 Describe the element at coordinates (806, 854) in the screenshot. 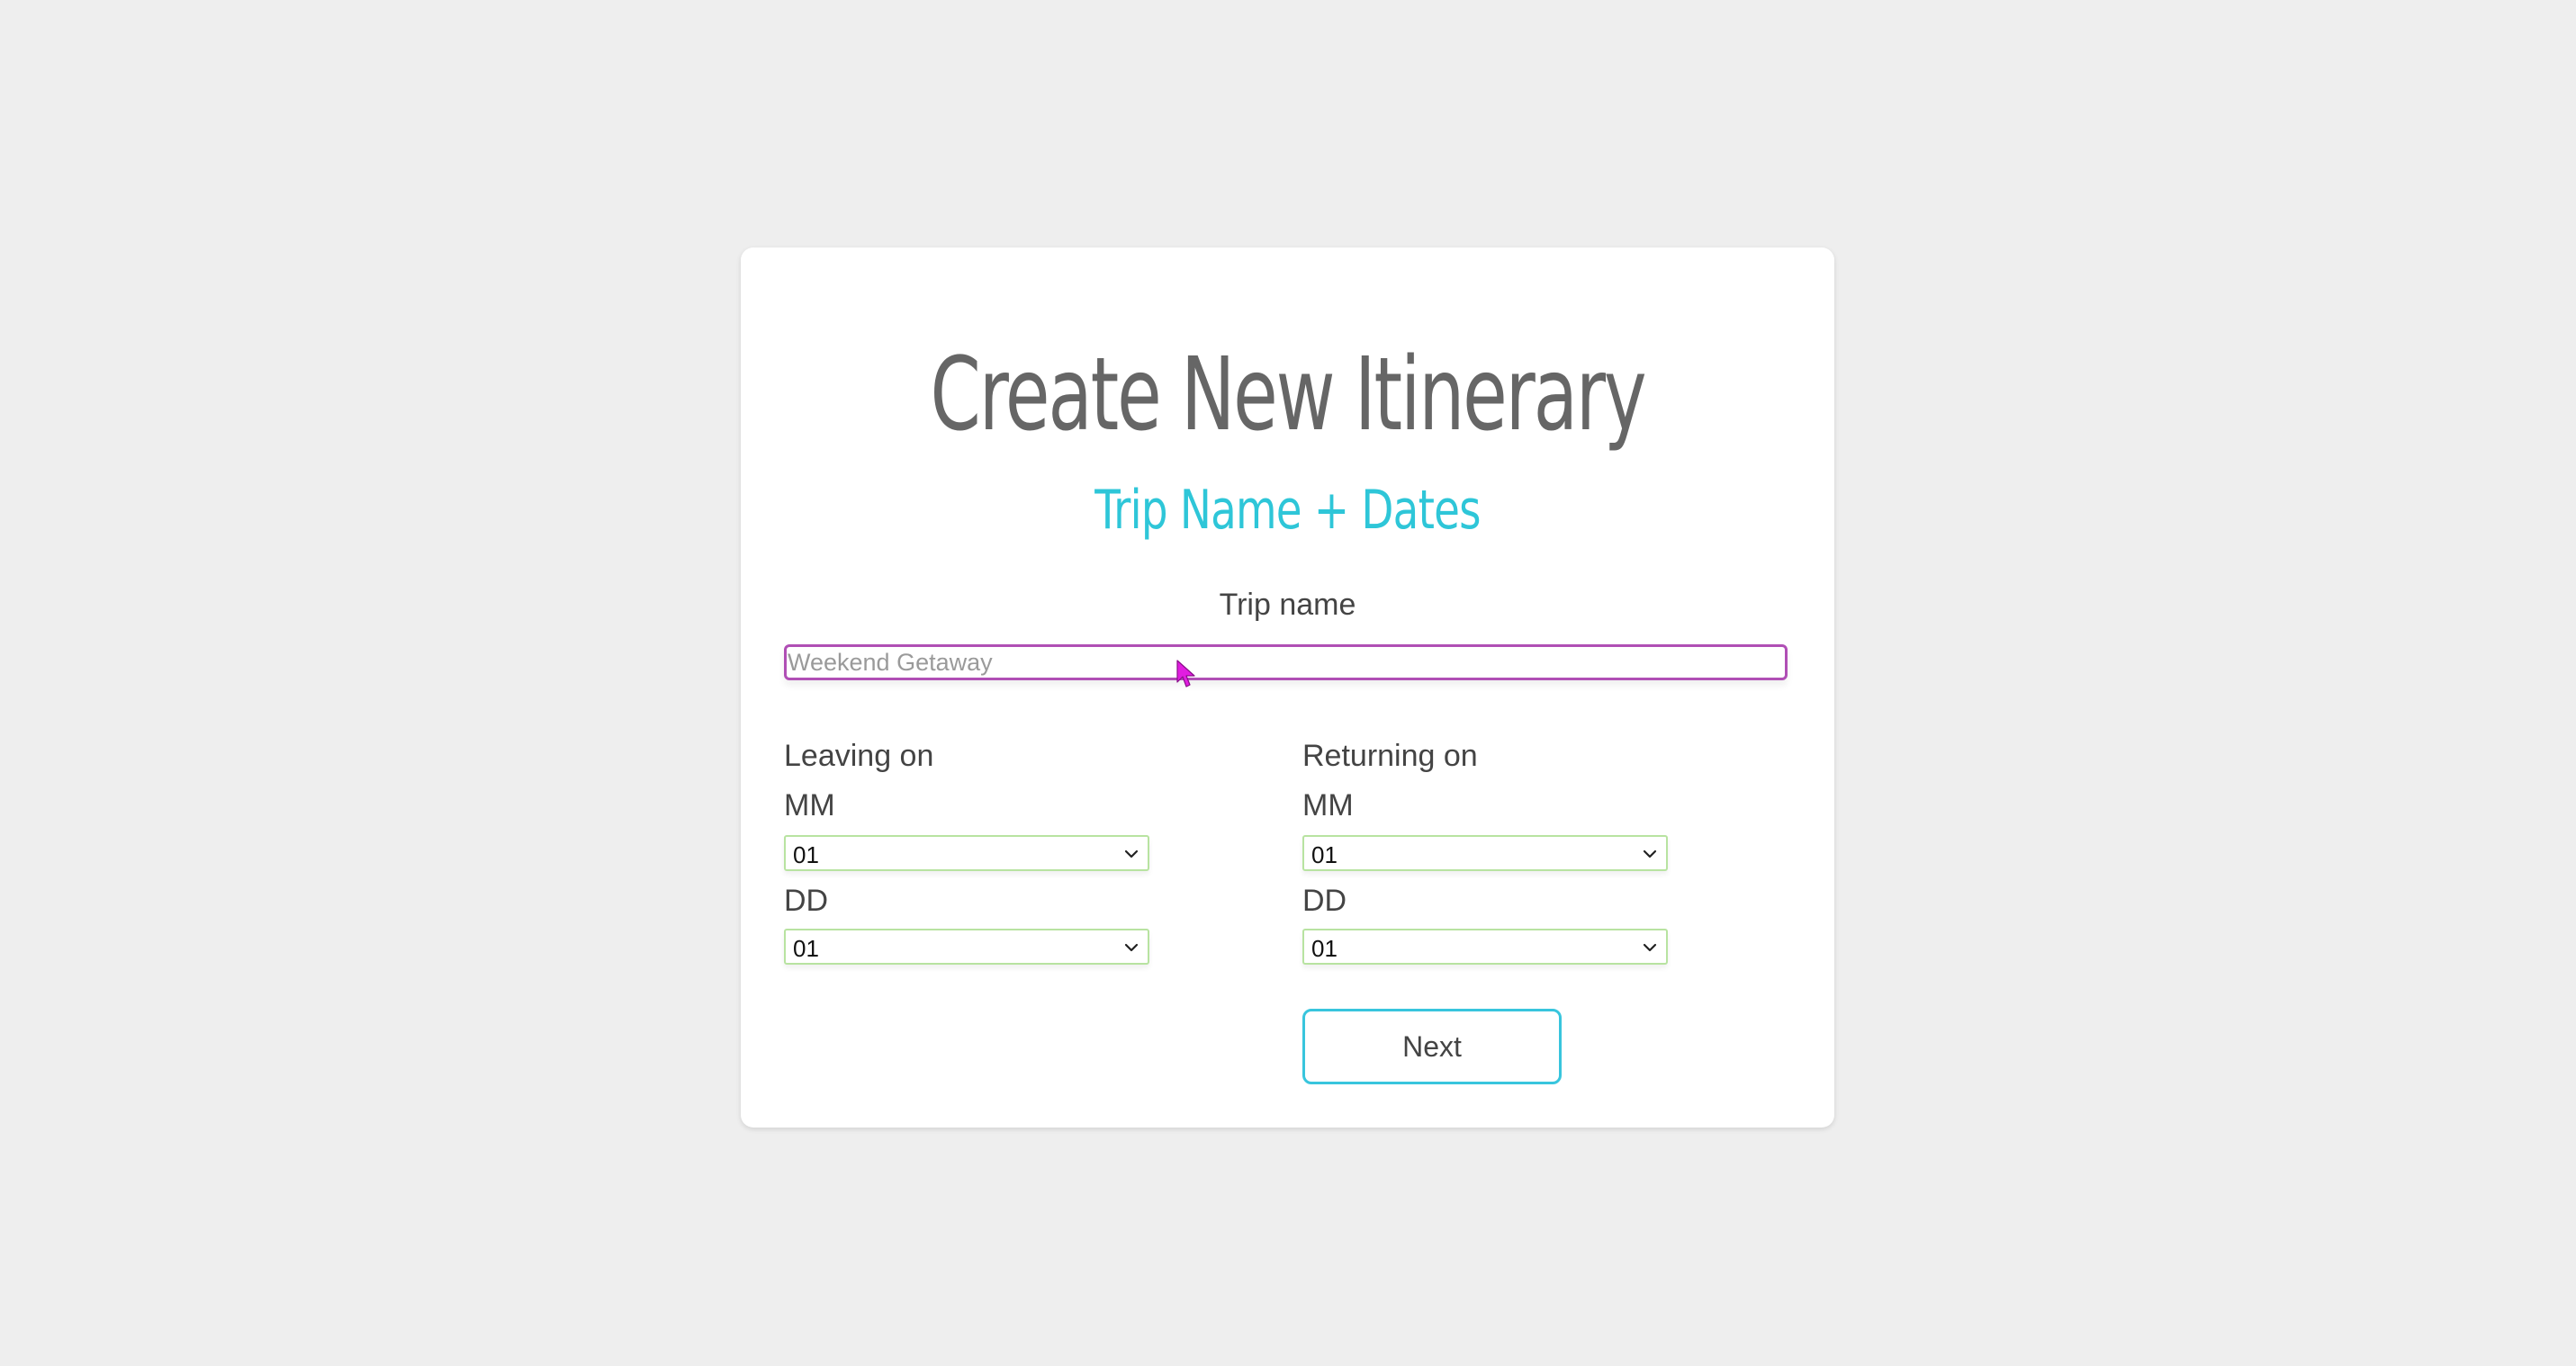

I see `leaving-month-value: 01` at that location.